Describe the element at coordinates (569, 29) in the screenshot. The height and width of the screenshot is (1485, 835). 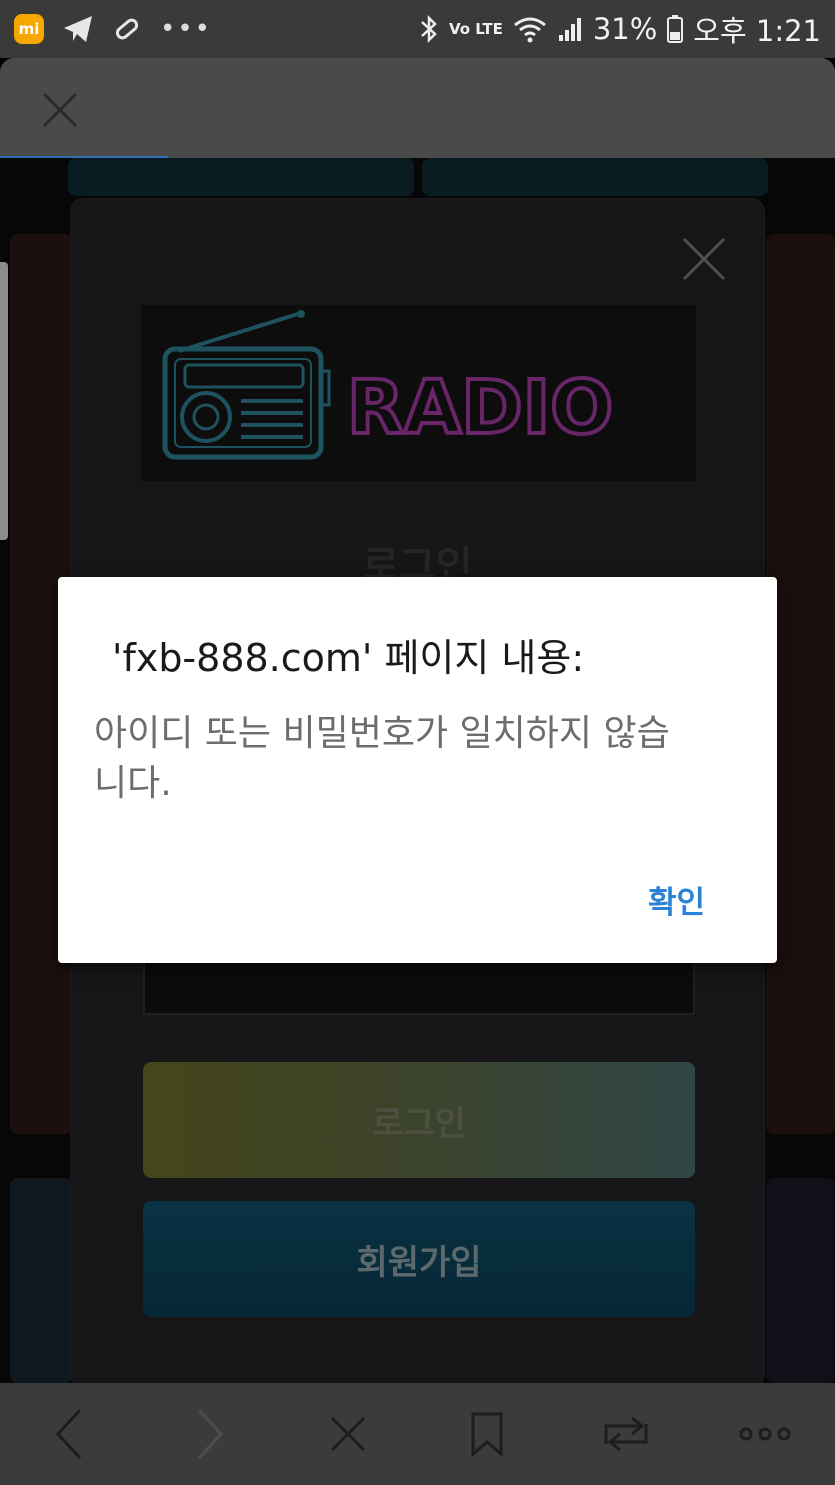
I see `signal-icon` at that location.